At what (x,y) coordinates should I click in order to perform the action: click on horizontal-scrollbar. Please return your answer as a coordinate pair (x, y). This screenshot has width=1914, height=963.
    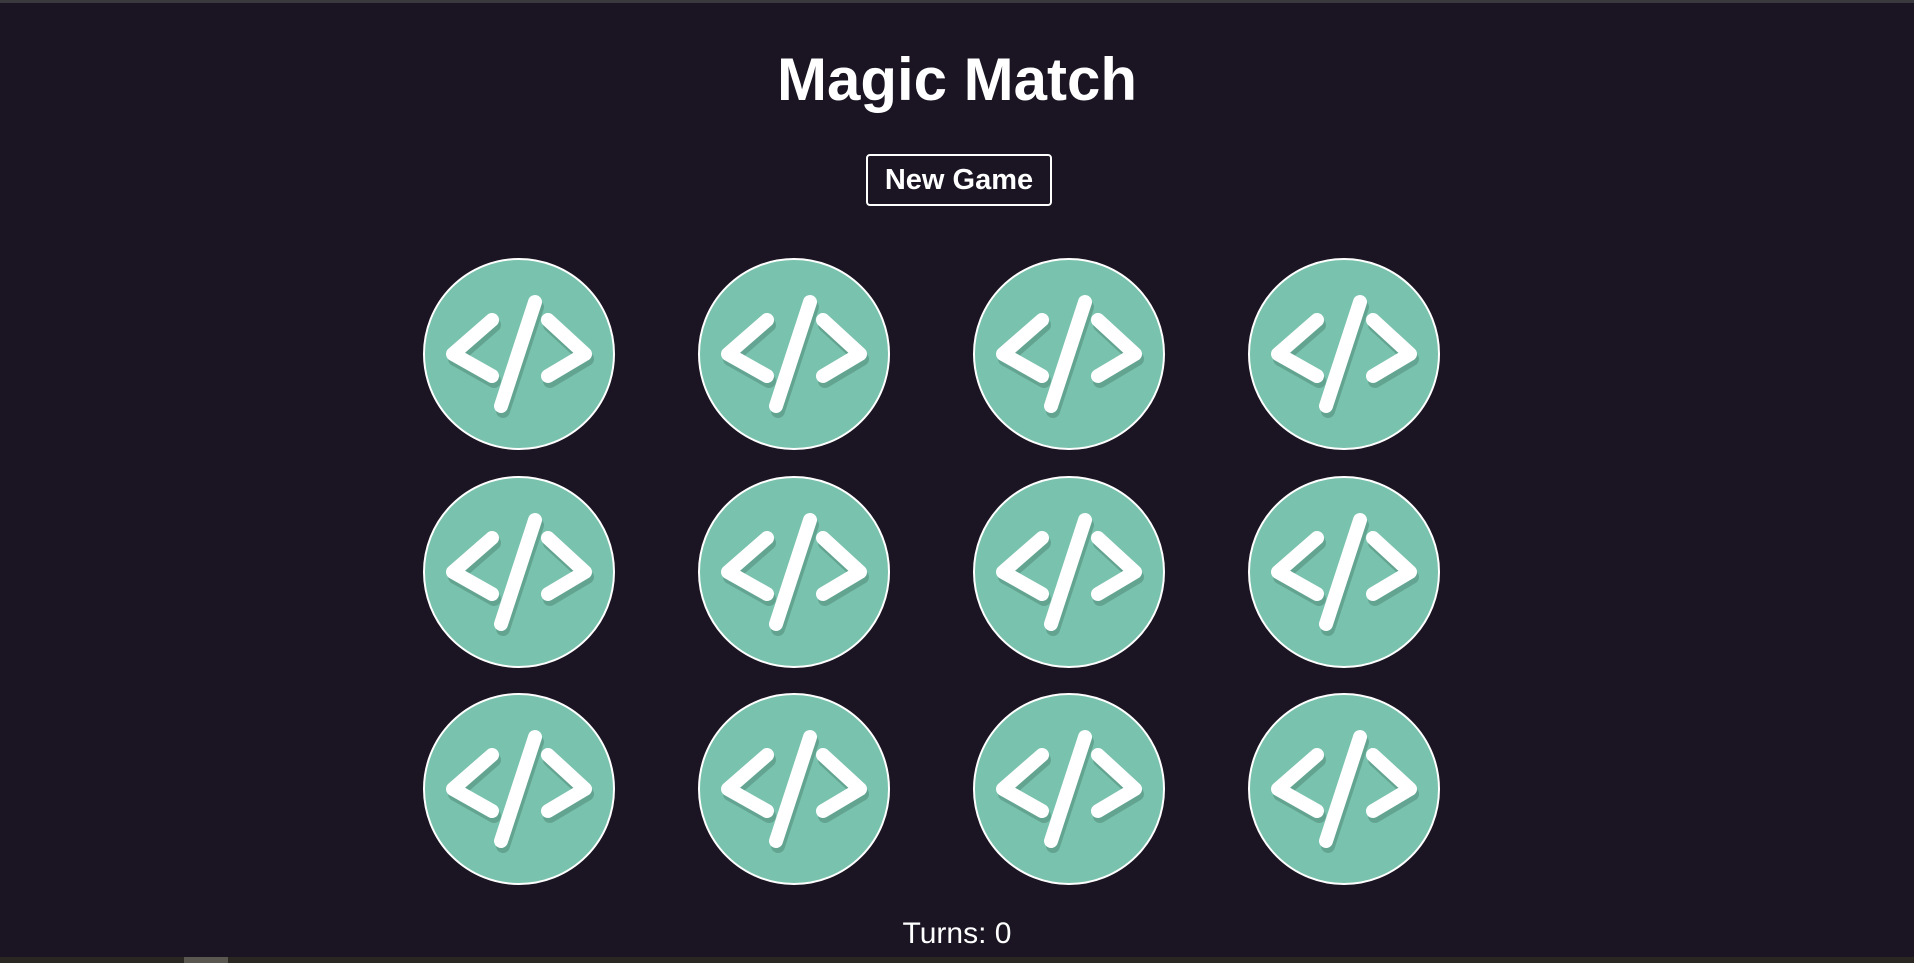
    Looking at the image, I should click on (957, 960).